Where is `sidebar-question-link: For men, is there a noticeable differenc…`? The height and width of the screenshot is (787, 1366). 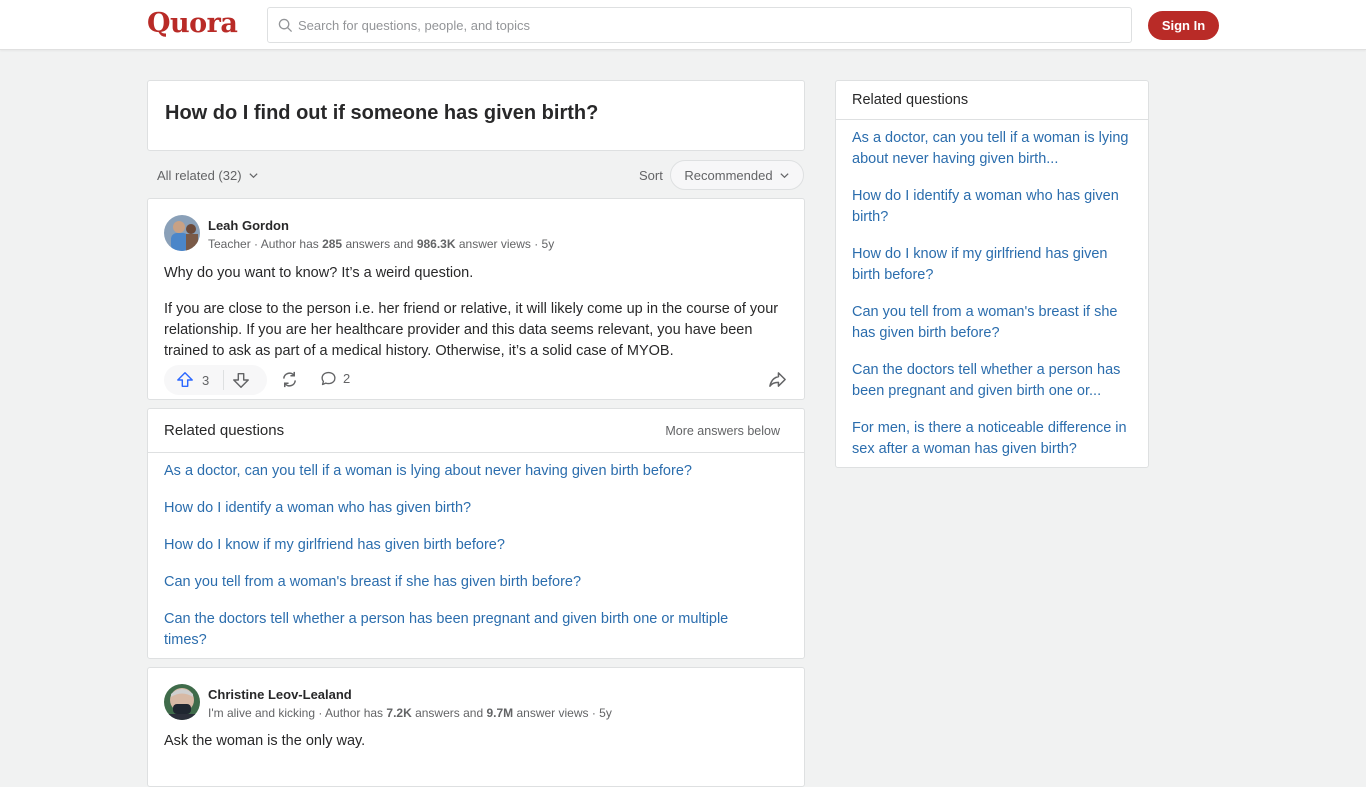
sidebar-question-link: For men, is there a noticeable differenc… is located at coordinates (994, 439).